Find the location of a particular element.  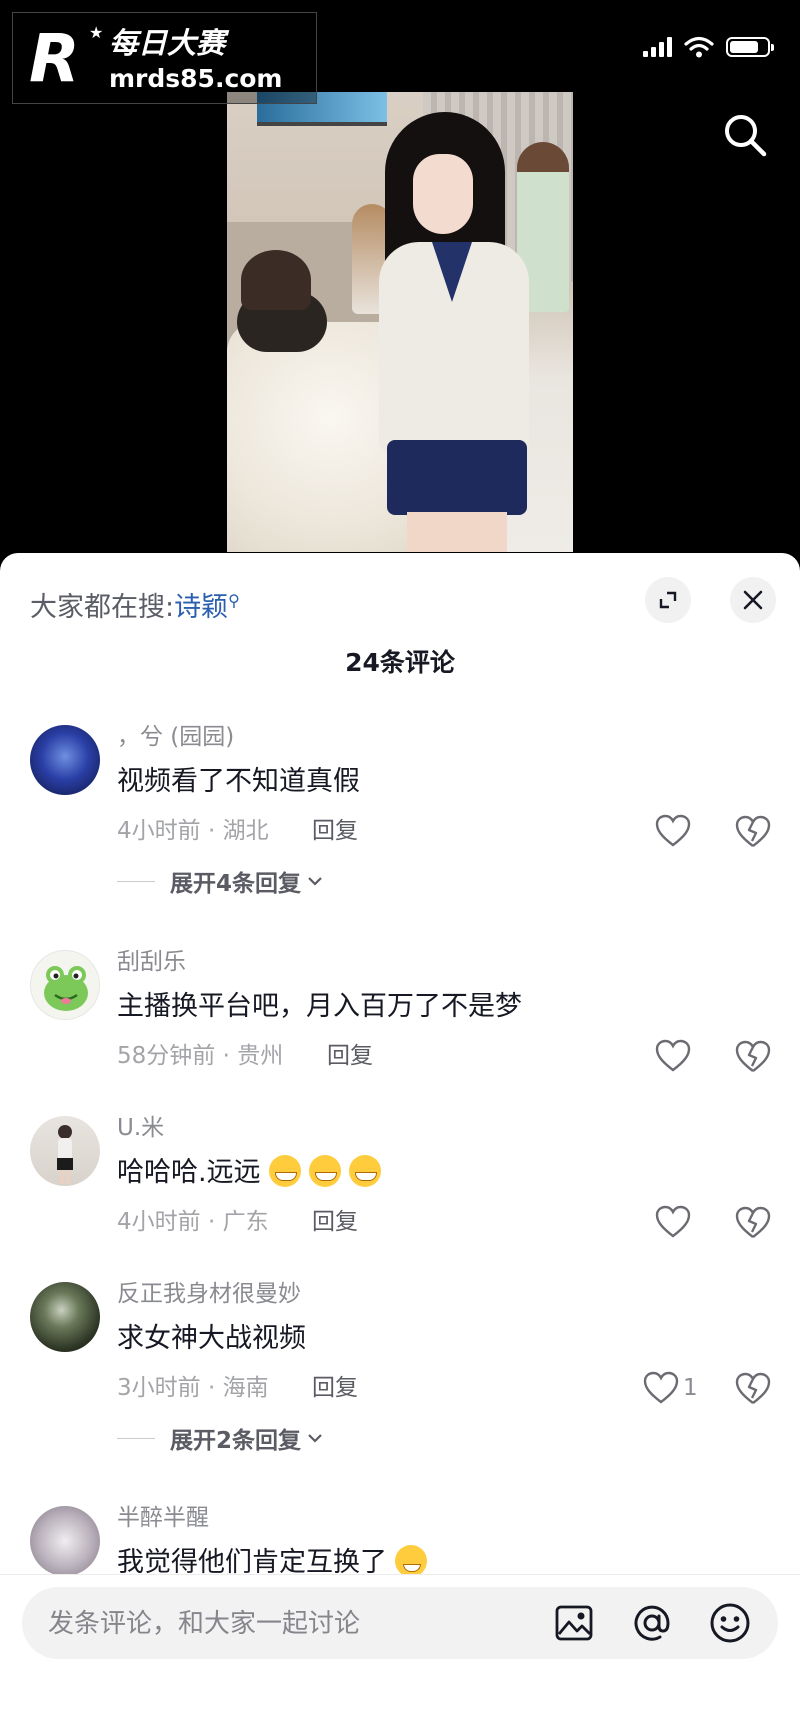

comment-meta: 4小时前 · 广东 is located at coordinates (193, 1222).